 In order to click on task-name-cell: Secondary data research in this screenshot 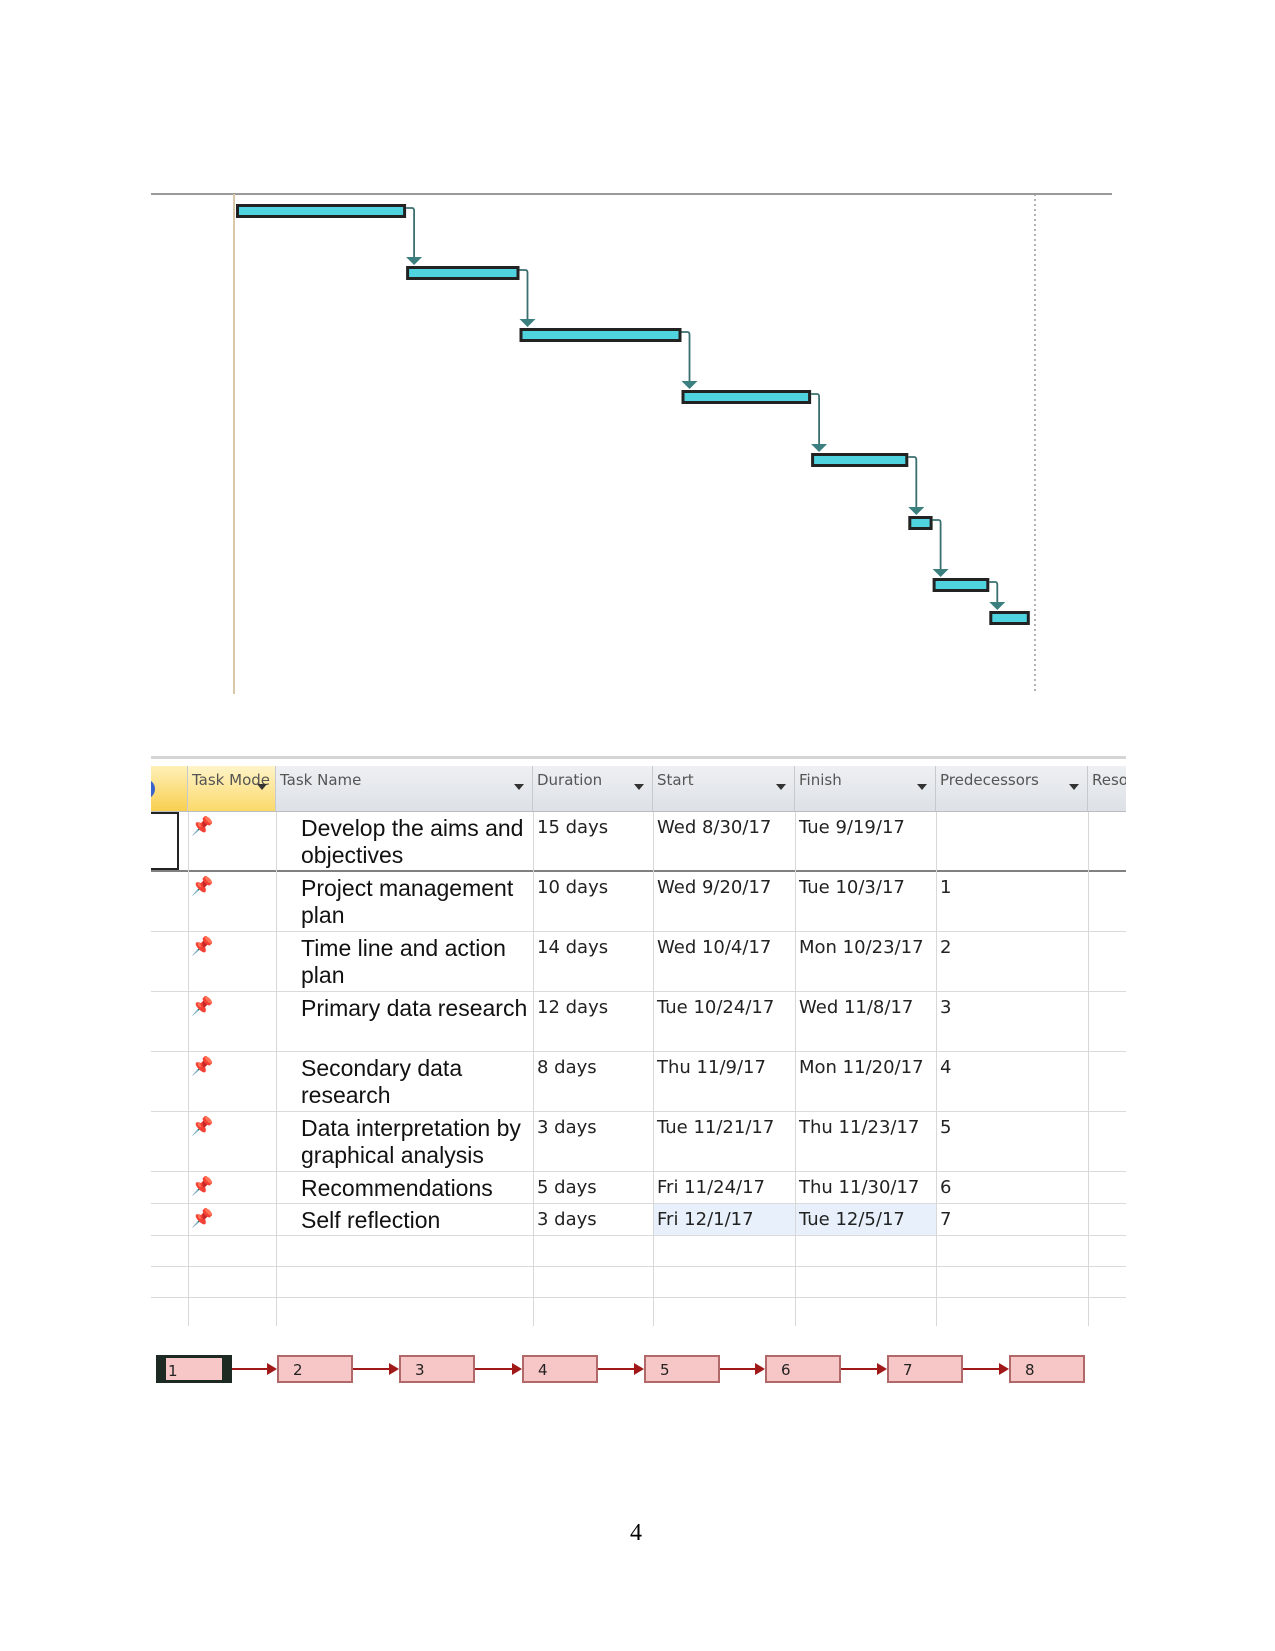, I will do `click(404, 1080)`.